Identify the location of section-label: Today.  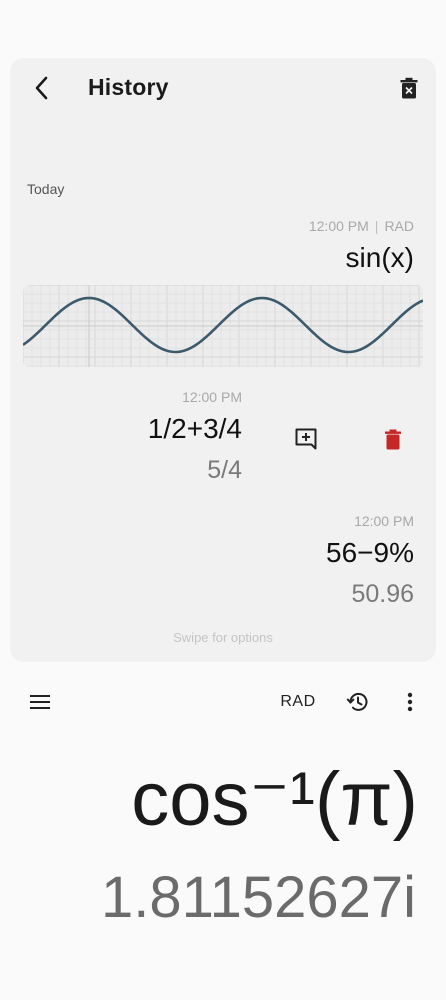
(46, 189).